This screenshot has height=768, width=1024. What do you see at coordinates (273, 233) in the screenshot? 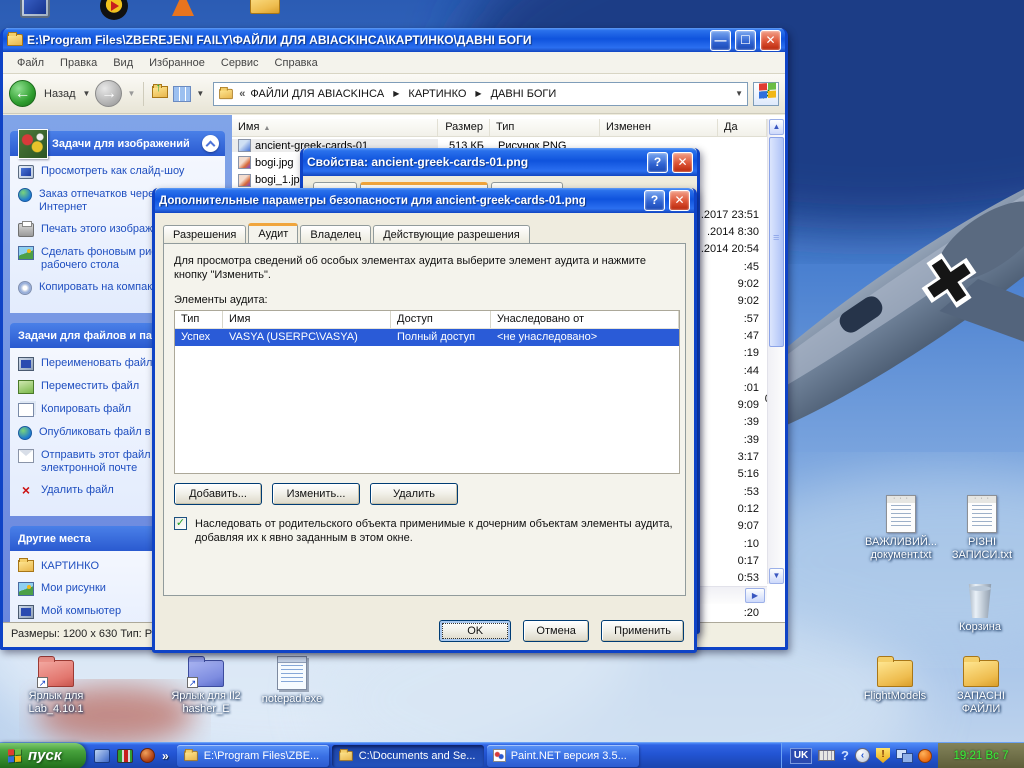
I see `tab-audit: Аудит` at bounding box center [273, 233].